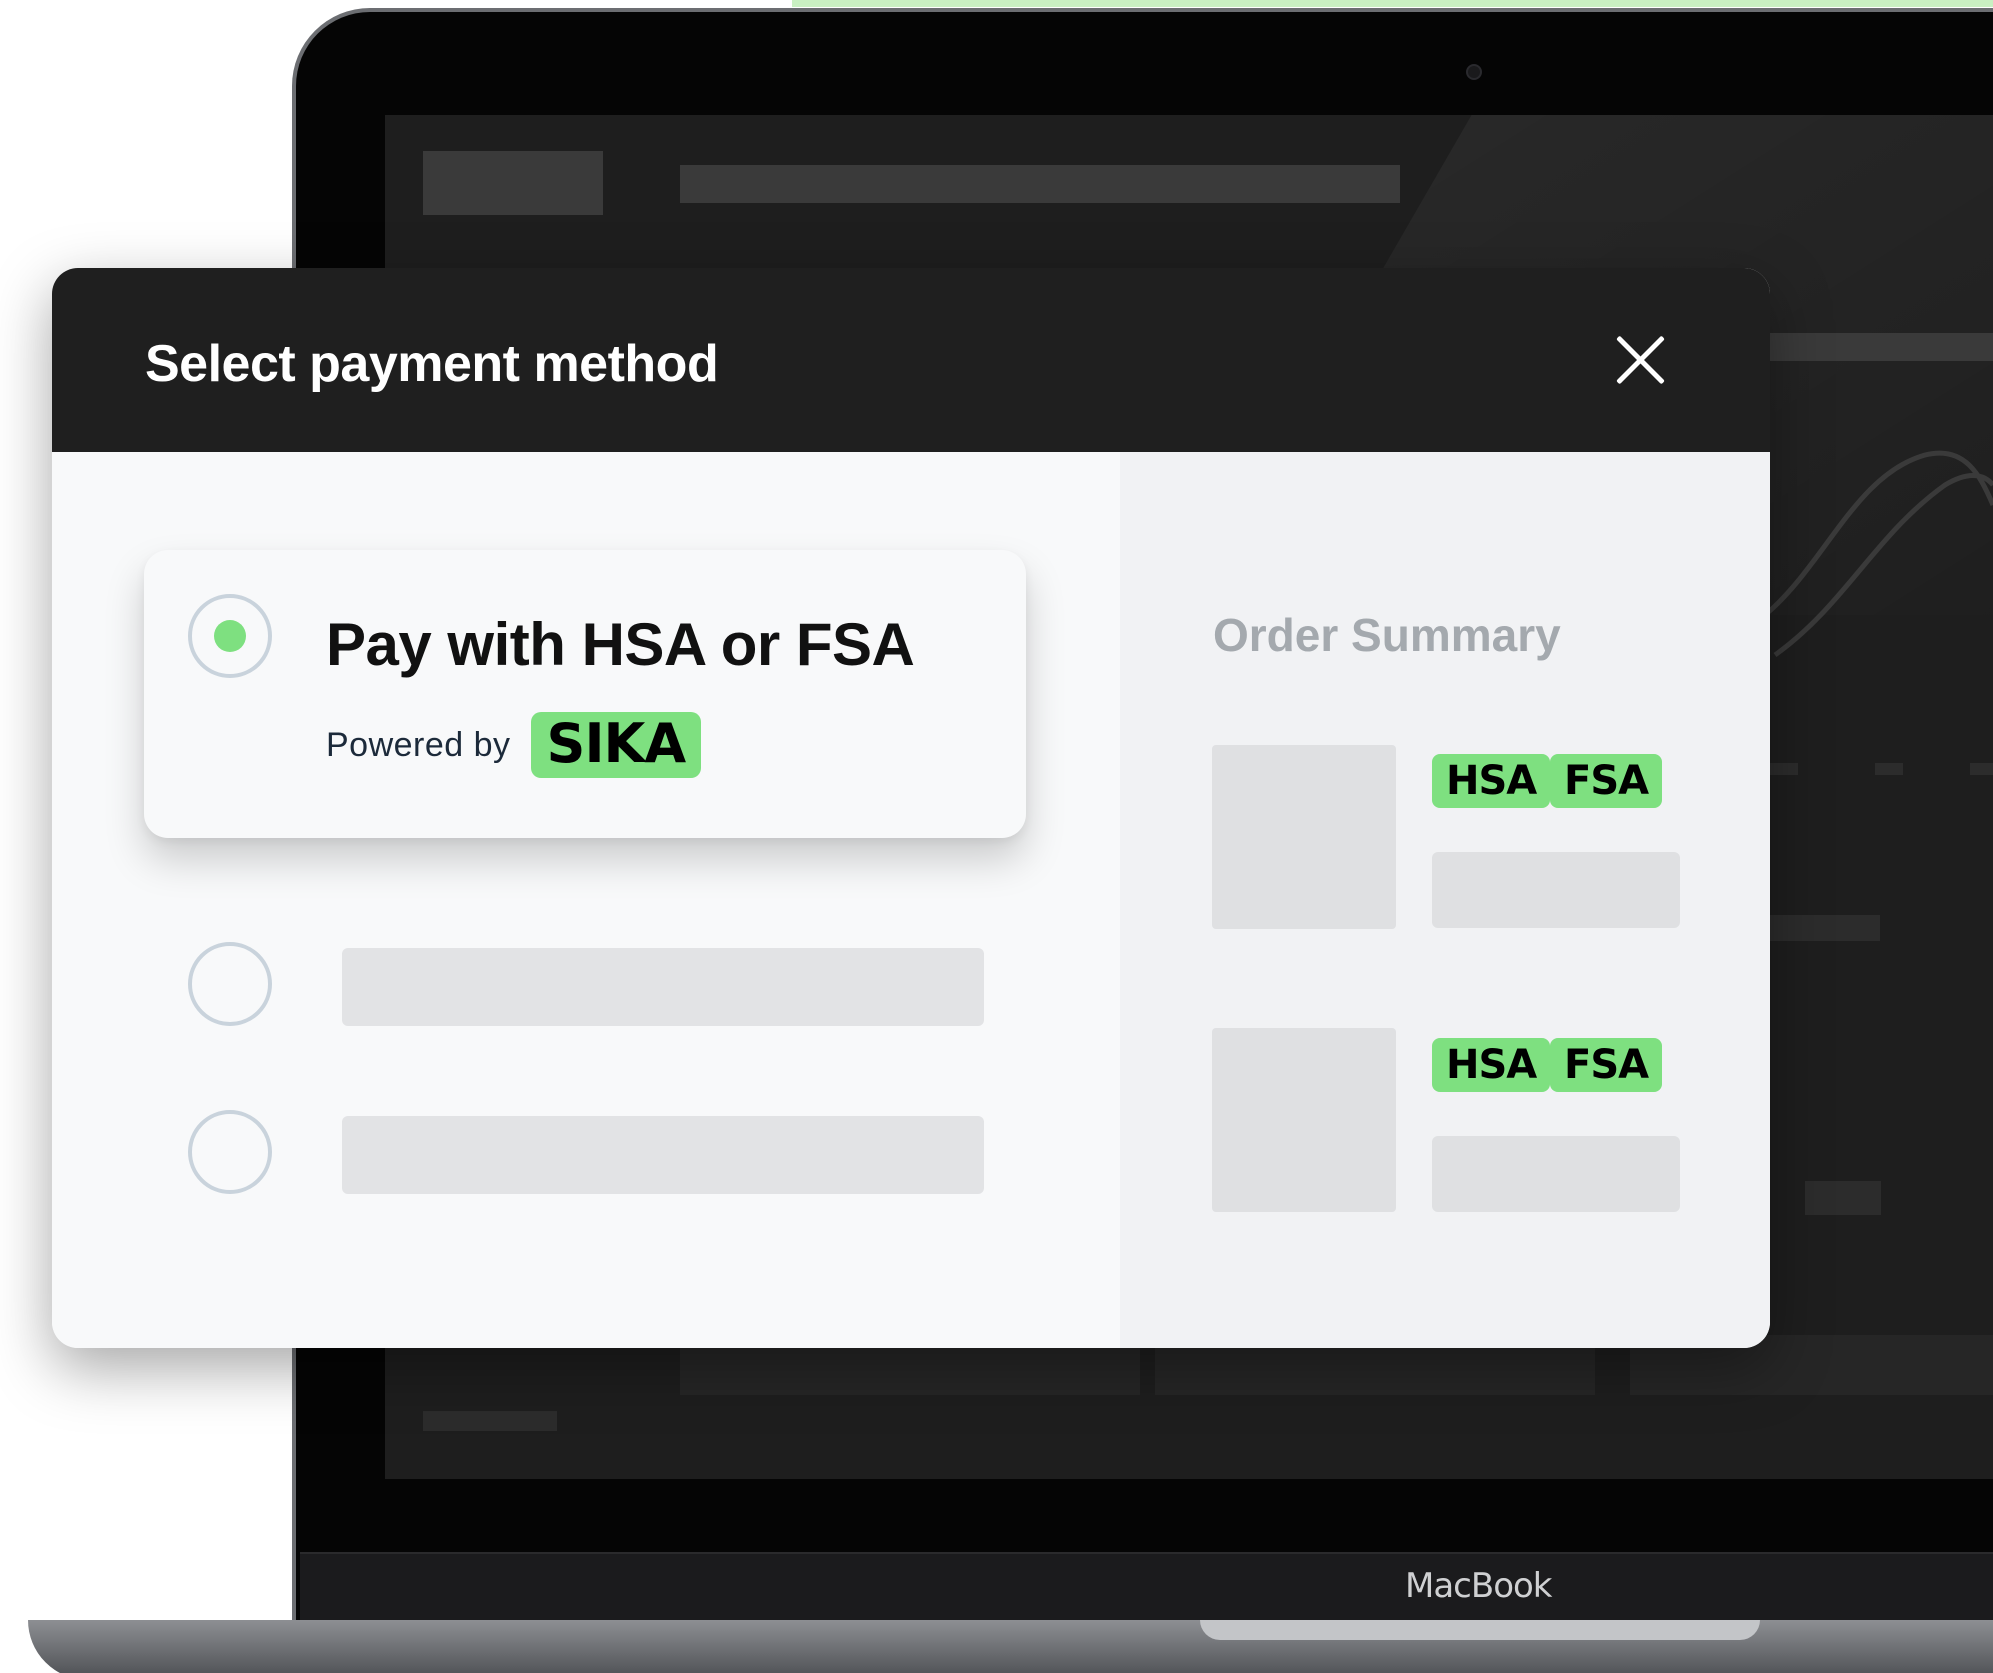 This screenshot has width=1993, height=1673. What do you see at coordinates (514, 745) in the screenshot?
I see `powered-by-row: Powered by SIKA` at bounding box center [514, 745].